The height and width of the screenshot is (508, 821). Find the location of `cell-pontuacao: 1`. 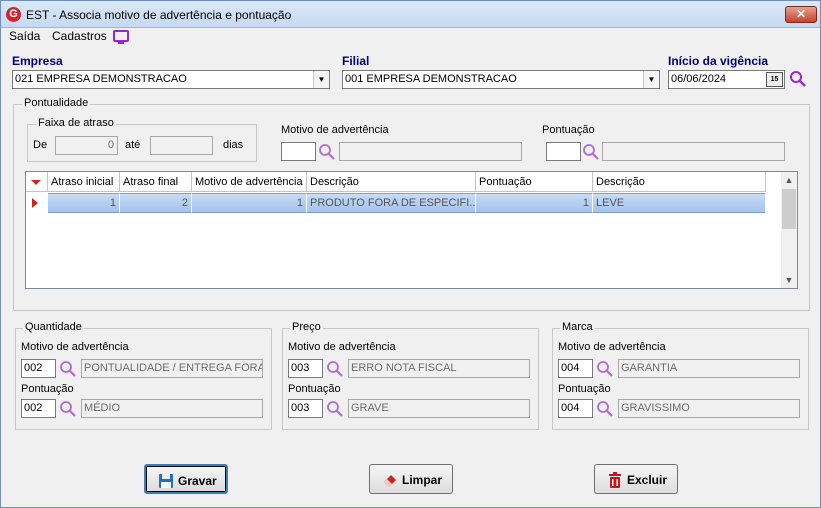

cell-pontuacao: 1 is located at coordinates (534, 203).